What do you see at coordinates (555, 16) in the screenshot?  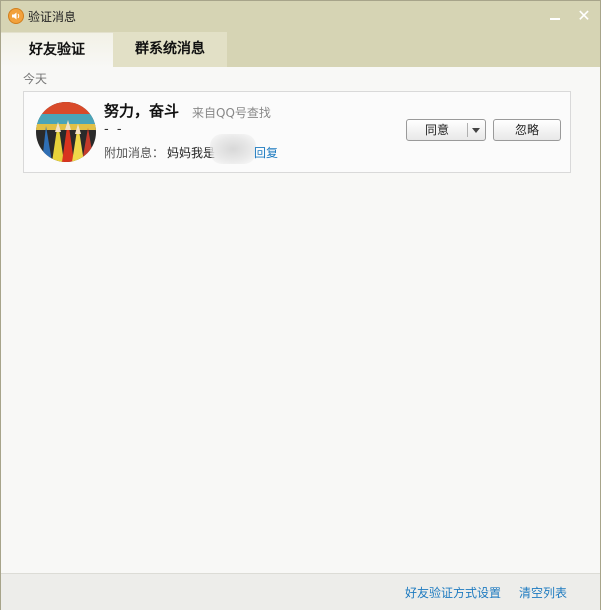 I see `minimize-button` at bounding box center [555, 16].